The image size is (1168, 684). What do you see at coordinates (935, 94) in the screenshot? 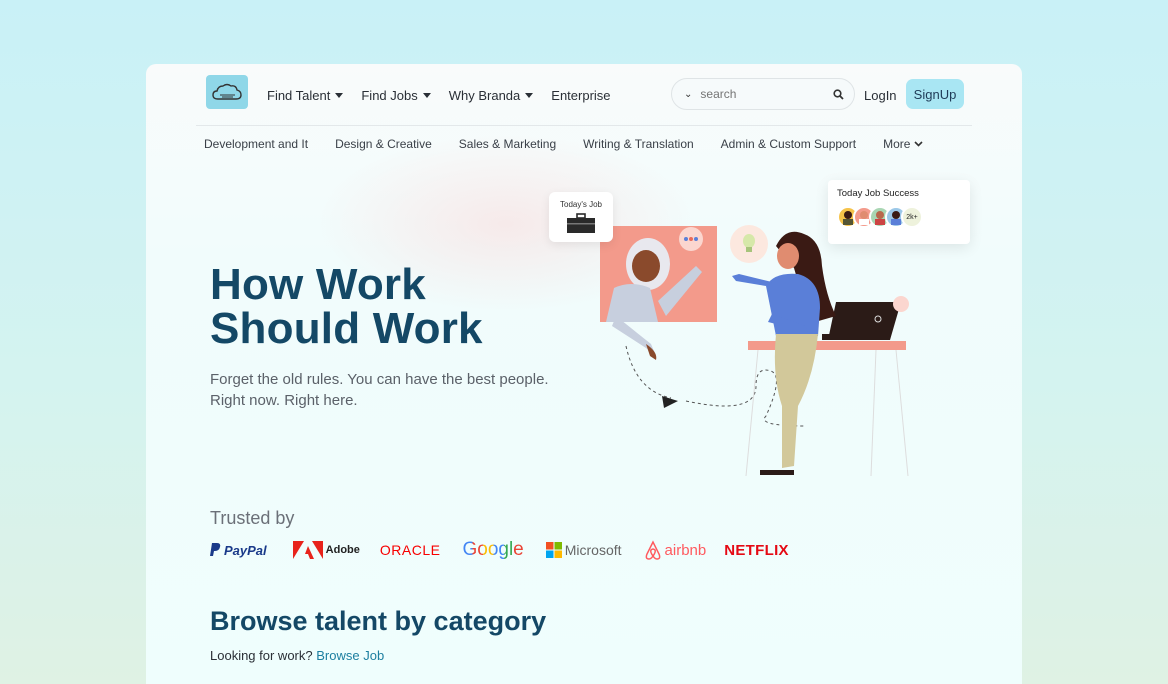
I see `signup-button: SignUp` at bounding box center [935, 94].